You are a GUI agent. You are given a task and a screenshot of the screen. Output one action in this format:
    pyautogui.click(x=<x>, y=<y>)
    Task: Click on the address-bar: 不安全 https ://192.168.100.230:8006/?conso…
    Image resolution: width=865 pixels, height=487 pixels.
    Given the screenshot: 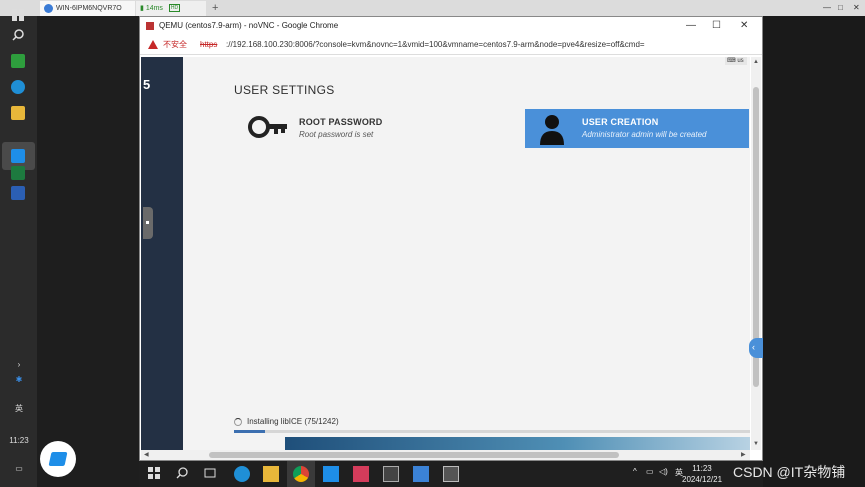 What is the action you would take?
    pyautogui.click(x=451, y=45)
    